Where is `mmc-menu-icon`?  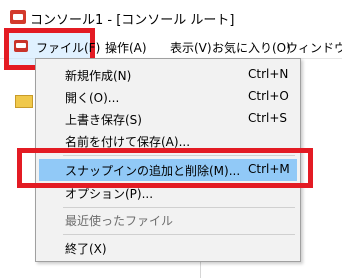
mmc-menu-icon is located at coordinates (21, 46).